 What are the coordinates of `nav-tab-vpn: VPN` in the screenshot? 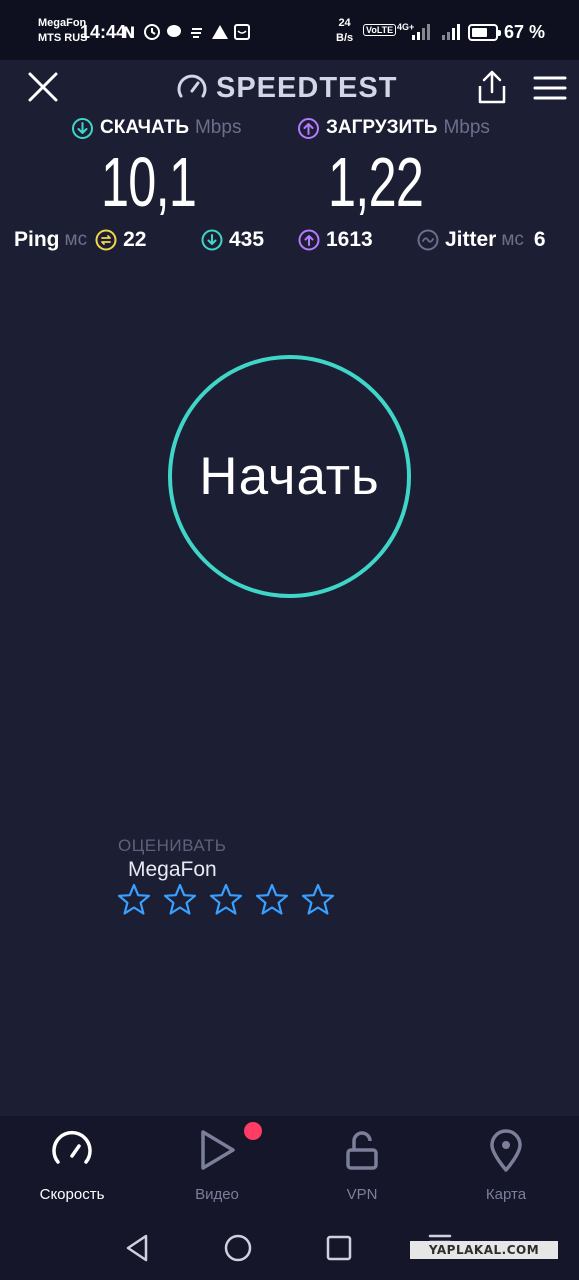 It's located at (362, 1164).